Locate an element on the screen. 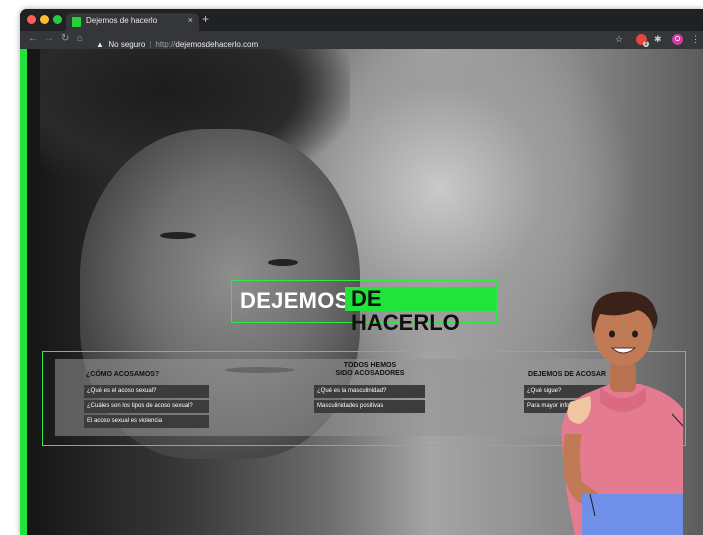 This screenshot has height=535, width=703. nav-heading-como-acosamos: ¿CÓMO ACOSAMOS? is located at coordinates (123, 374).